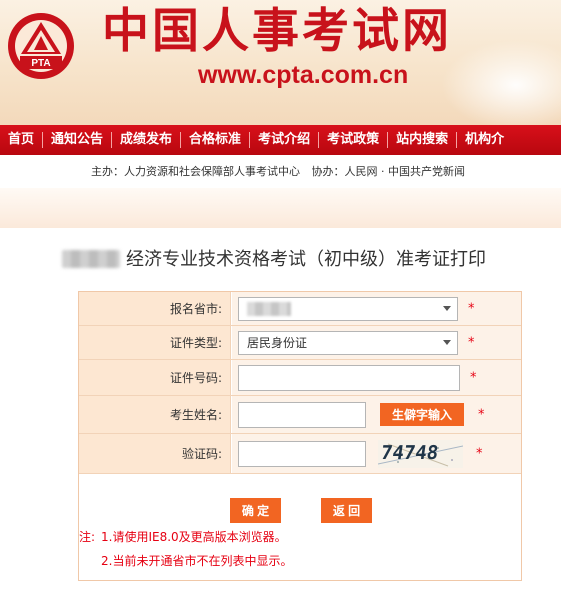  I want to click on id-type-label: 证件类型:, so click(155, 342).